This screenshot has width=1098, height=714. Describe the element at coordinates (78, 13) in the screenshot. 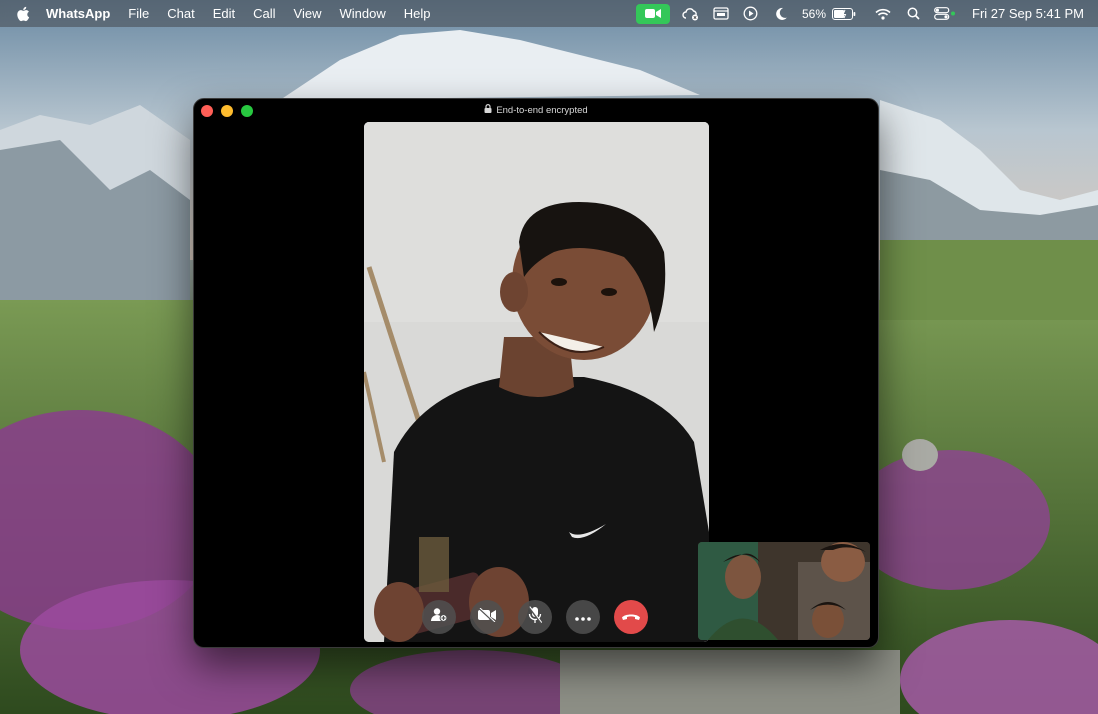

I see `menu-app-name: WhatsApp` at that location.